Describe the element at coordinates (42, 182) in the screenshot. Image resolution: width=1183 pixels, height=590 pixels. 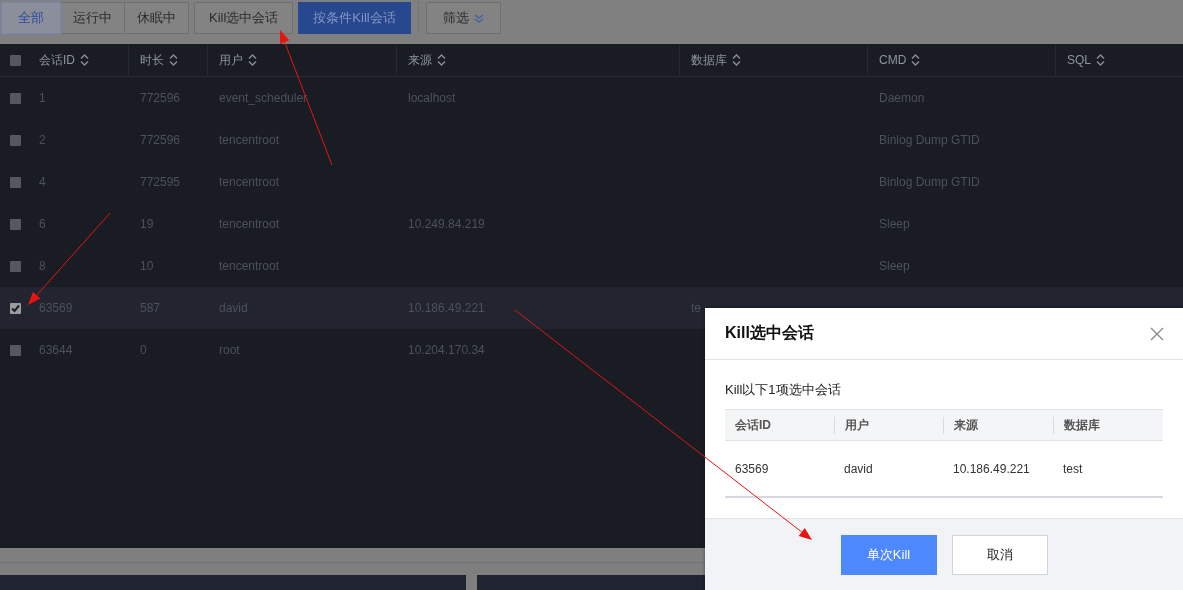
I see `table-cell: 4` at that location.